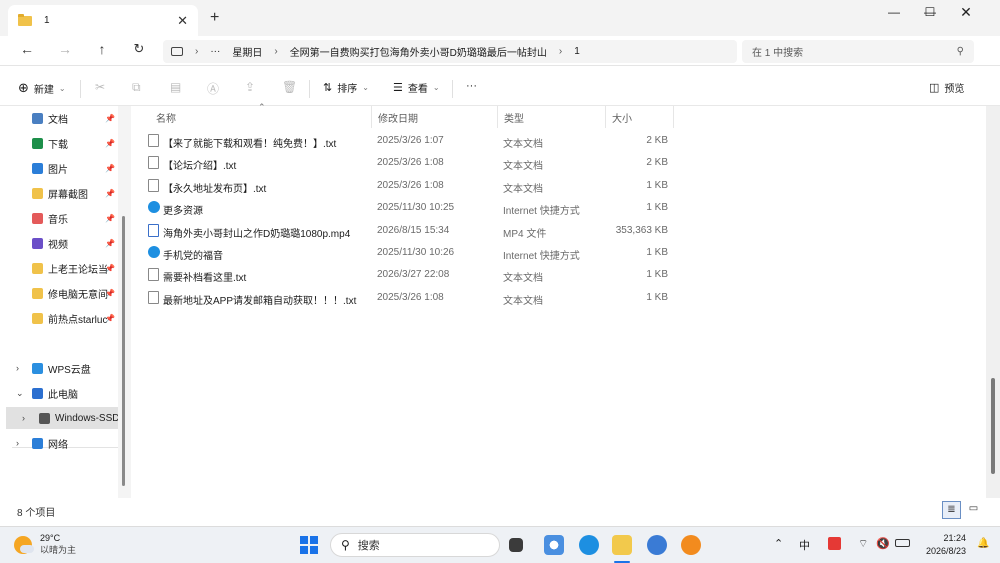 The height and width of the screenshot is (563, 1000). I want to click on up-button: ↑, so click(102, 49).